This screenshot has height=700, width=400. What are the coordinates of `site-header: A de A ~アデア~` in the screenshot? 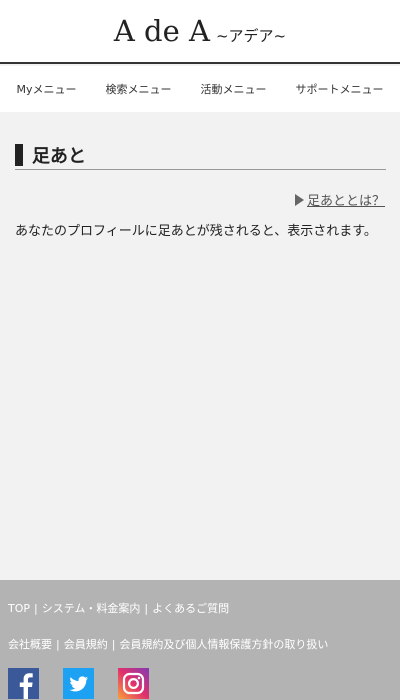 It's located at (200, 32).